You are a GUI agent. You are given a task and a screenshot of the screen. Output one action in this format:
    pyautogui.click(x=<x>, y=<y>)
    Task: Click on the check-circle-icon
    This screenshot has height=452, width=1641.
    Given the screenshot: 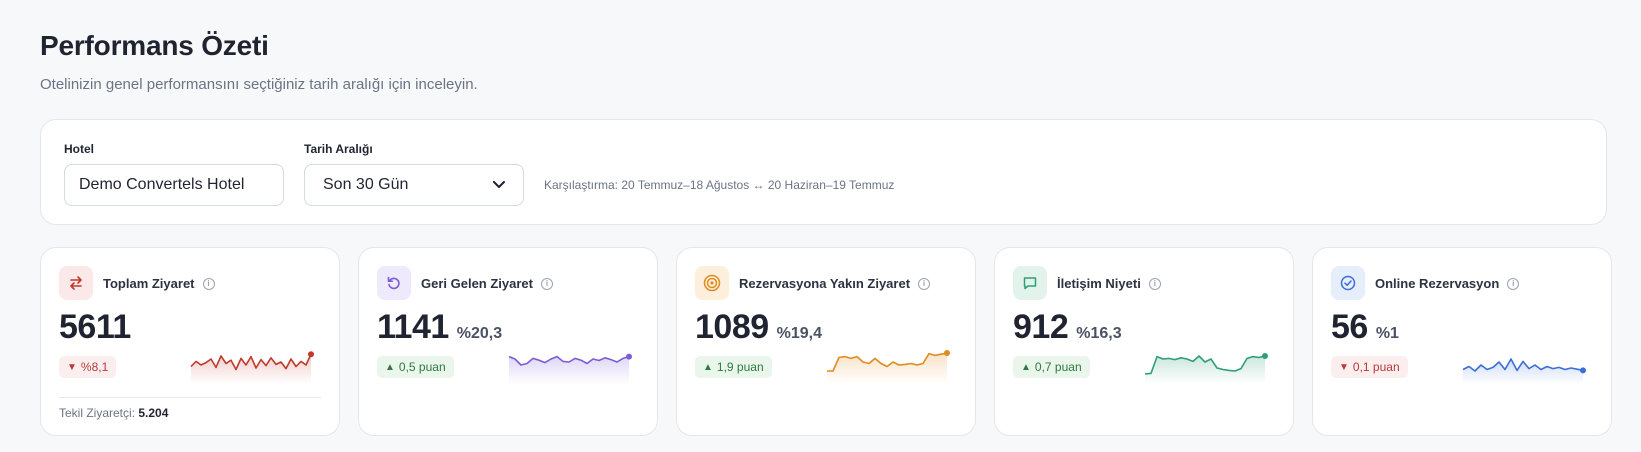 What is the action you would take?
    pyautogui.click(x=1348, y=283)
    